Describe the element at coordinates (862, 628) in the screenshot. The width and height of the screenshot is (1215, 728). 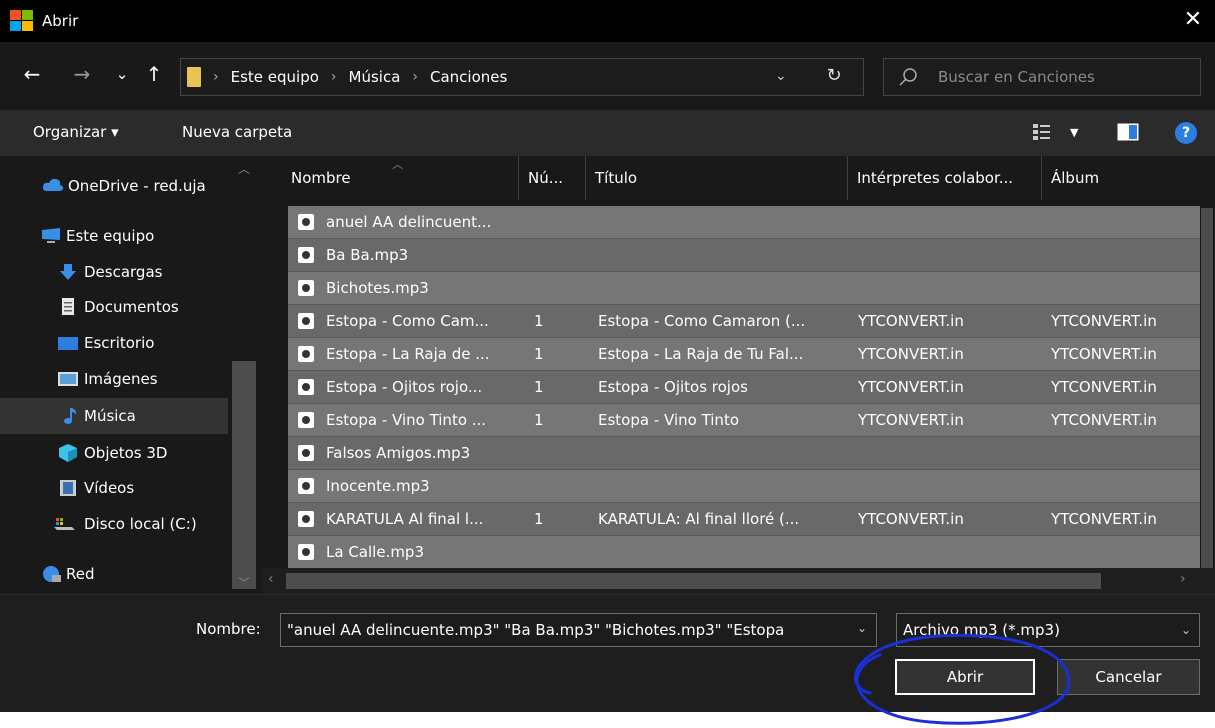
I see `filename-dropdown-chevron-icon: ⌄` at that location.